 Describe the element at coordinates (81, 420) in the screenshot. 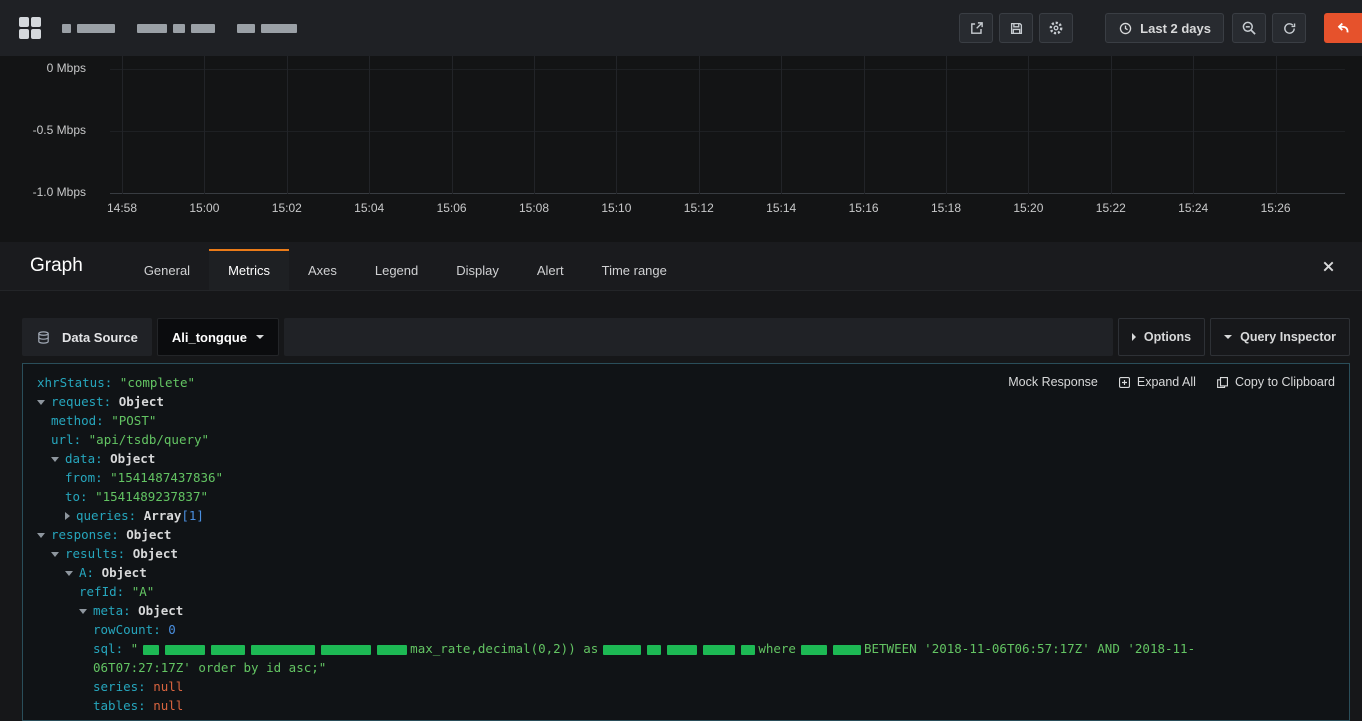

I see `json-key: method:` at that location.